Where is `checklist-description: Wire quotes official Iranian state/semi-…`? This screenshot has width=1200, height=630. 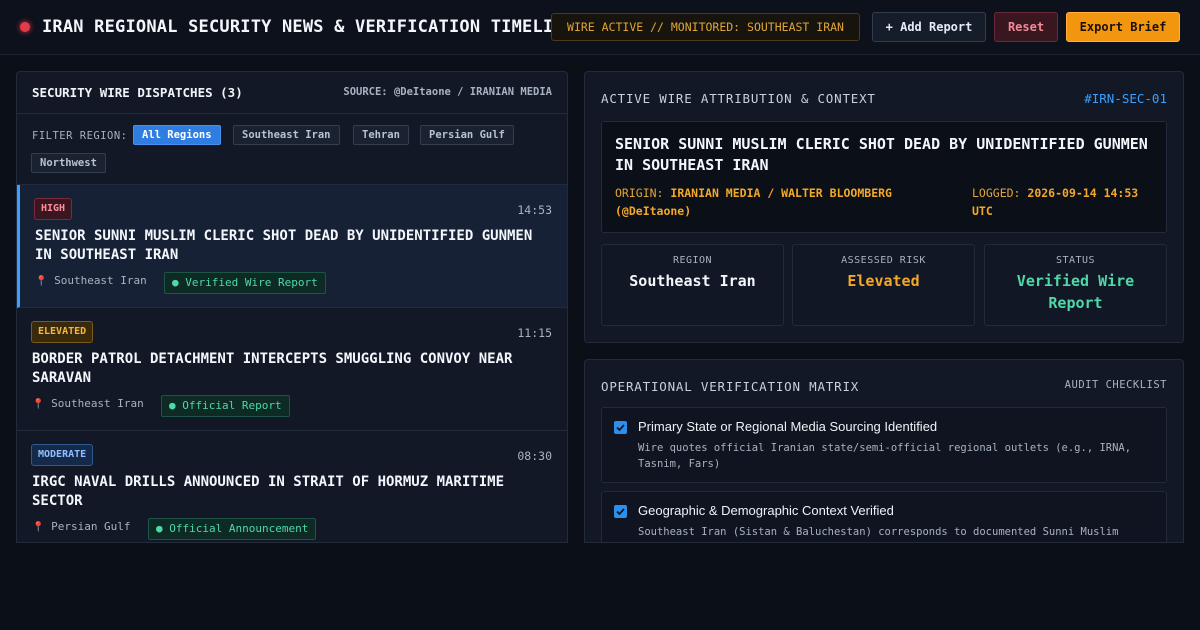
checklist-description: Wire quotes official Iranian state/semi-… is located at coordinates (885, 456).